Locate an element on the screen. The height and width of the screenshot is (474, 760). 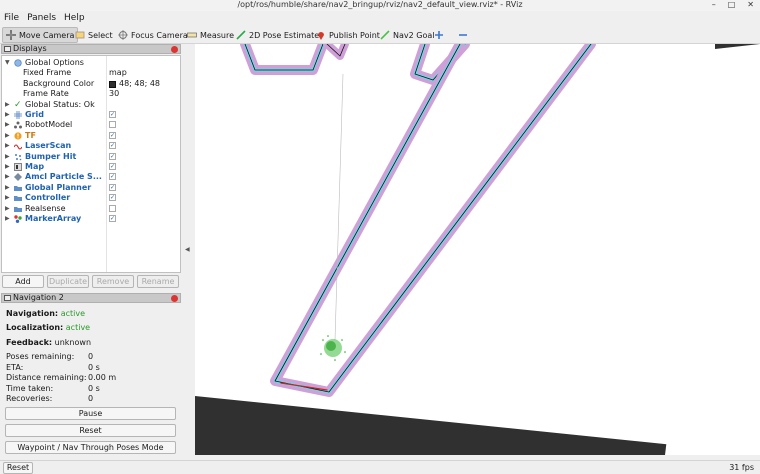
pose-estimate-tool: 2D Pose Estimate is located at coordinates (277, 35).